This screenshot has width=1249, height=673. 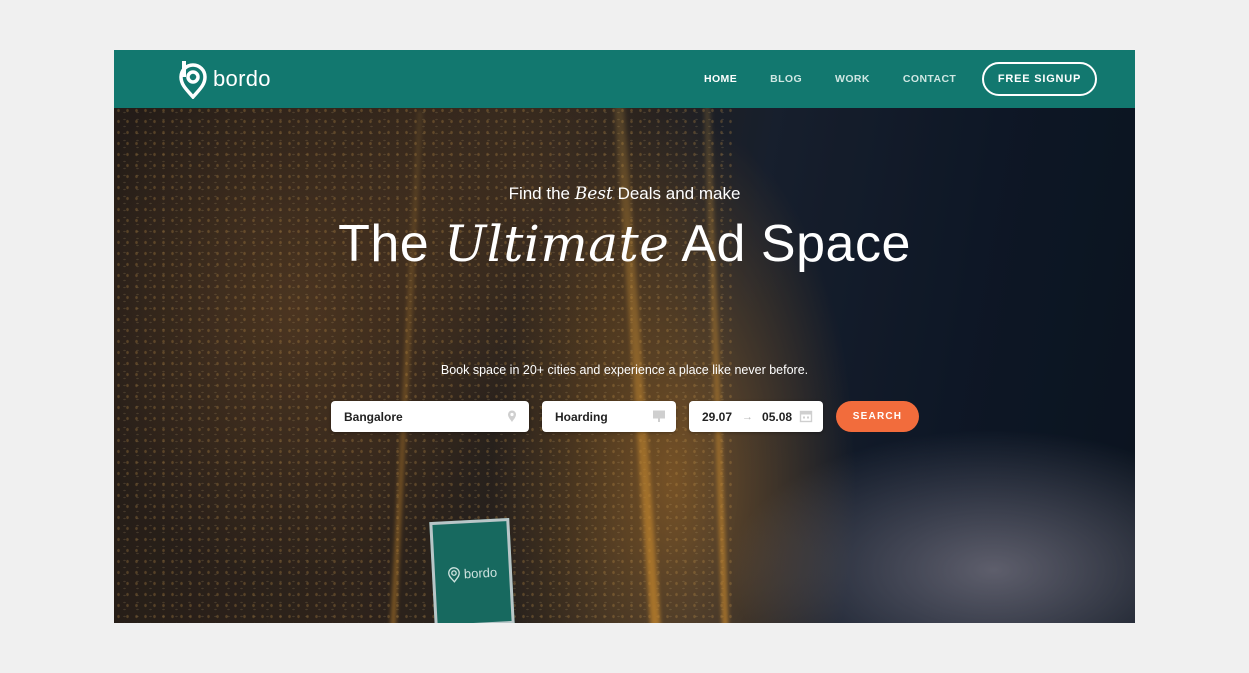 I want to click on tagline-text: Find the, so click(x=539, y=193).